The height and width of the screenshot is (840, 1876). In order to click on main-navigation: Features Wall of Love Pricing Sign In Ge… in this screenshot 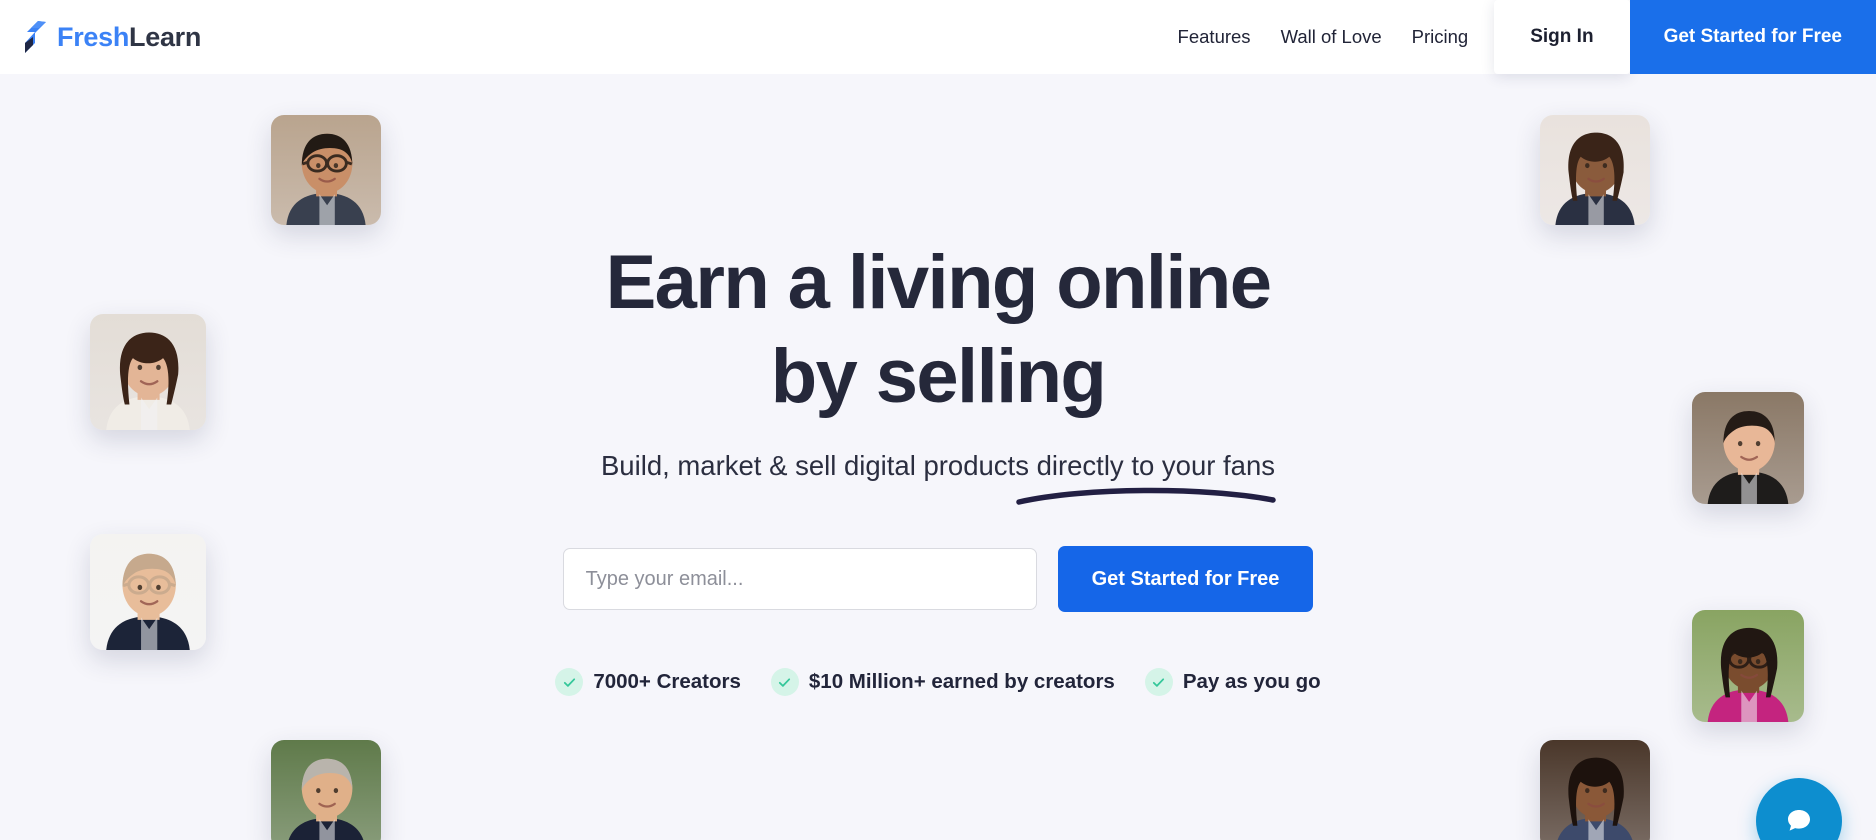, I will do `click(1527, 37)`.